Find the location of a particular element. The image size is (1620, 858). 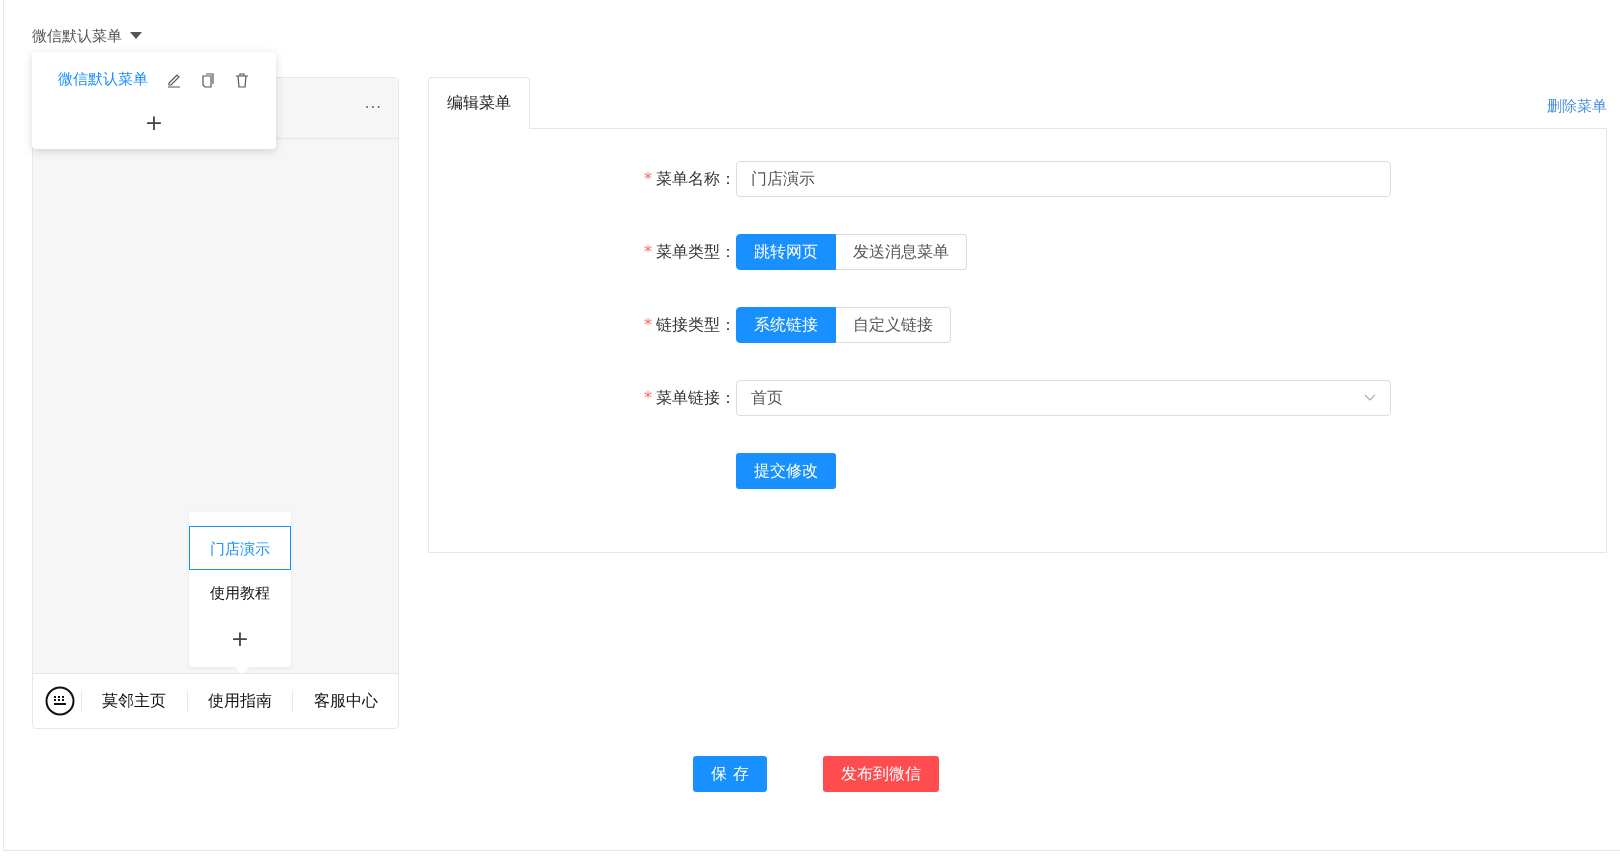

bottom-menu-item: 莫邻主页 is located at coordinates (134, 701).